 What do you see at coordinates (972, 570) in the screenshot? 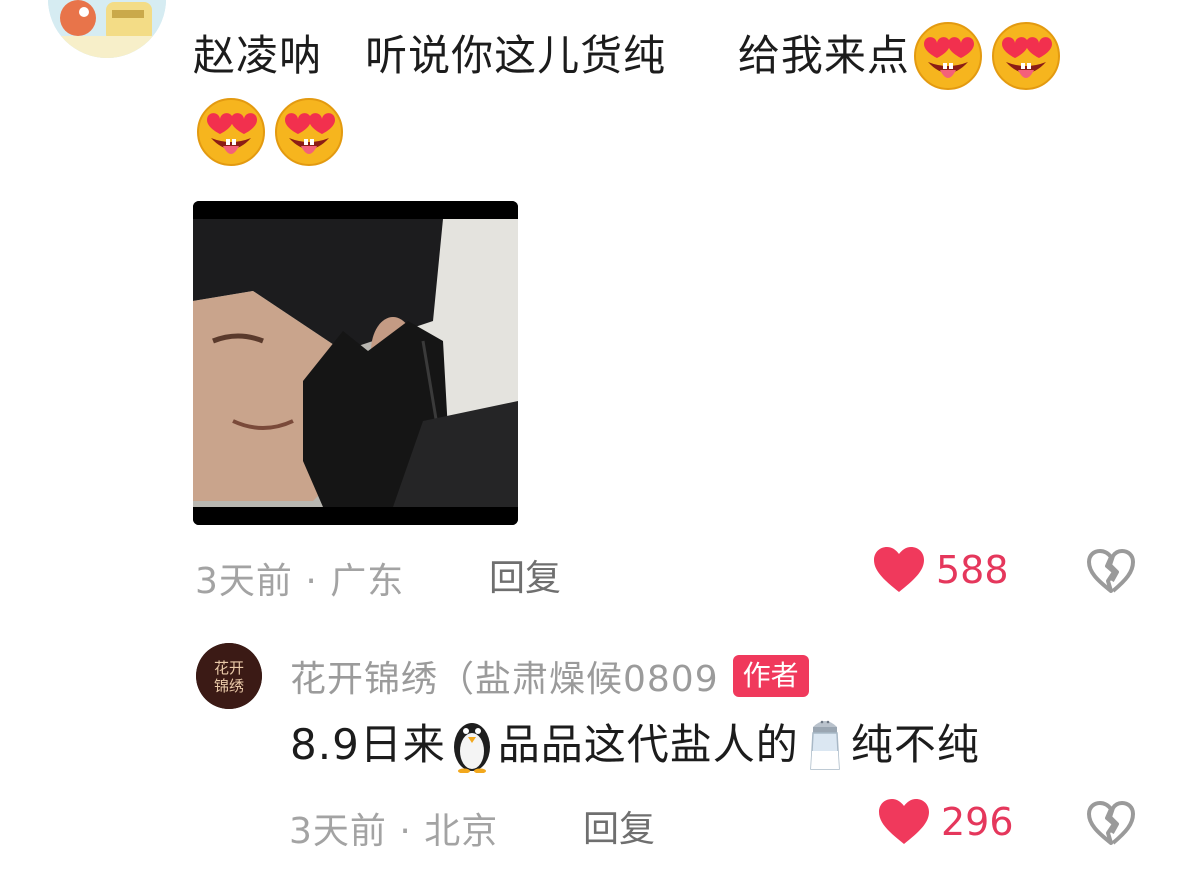
I see `like-count: 588` at bounding box center [972, 570].